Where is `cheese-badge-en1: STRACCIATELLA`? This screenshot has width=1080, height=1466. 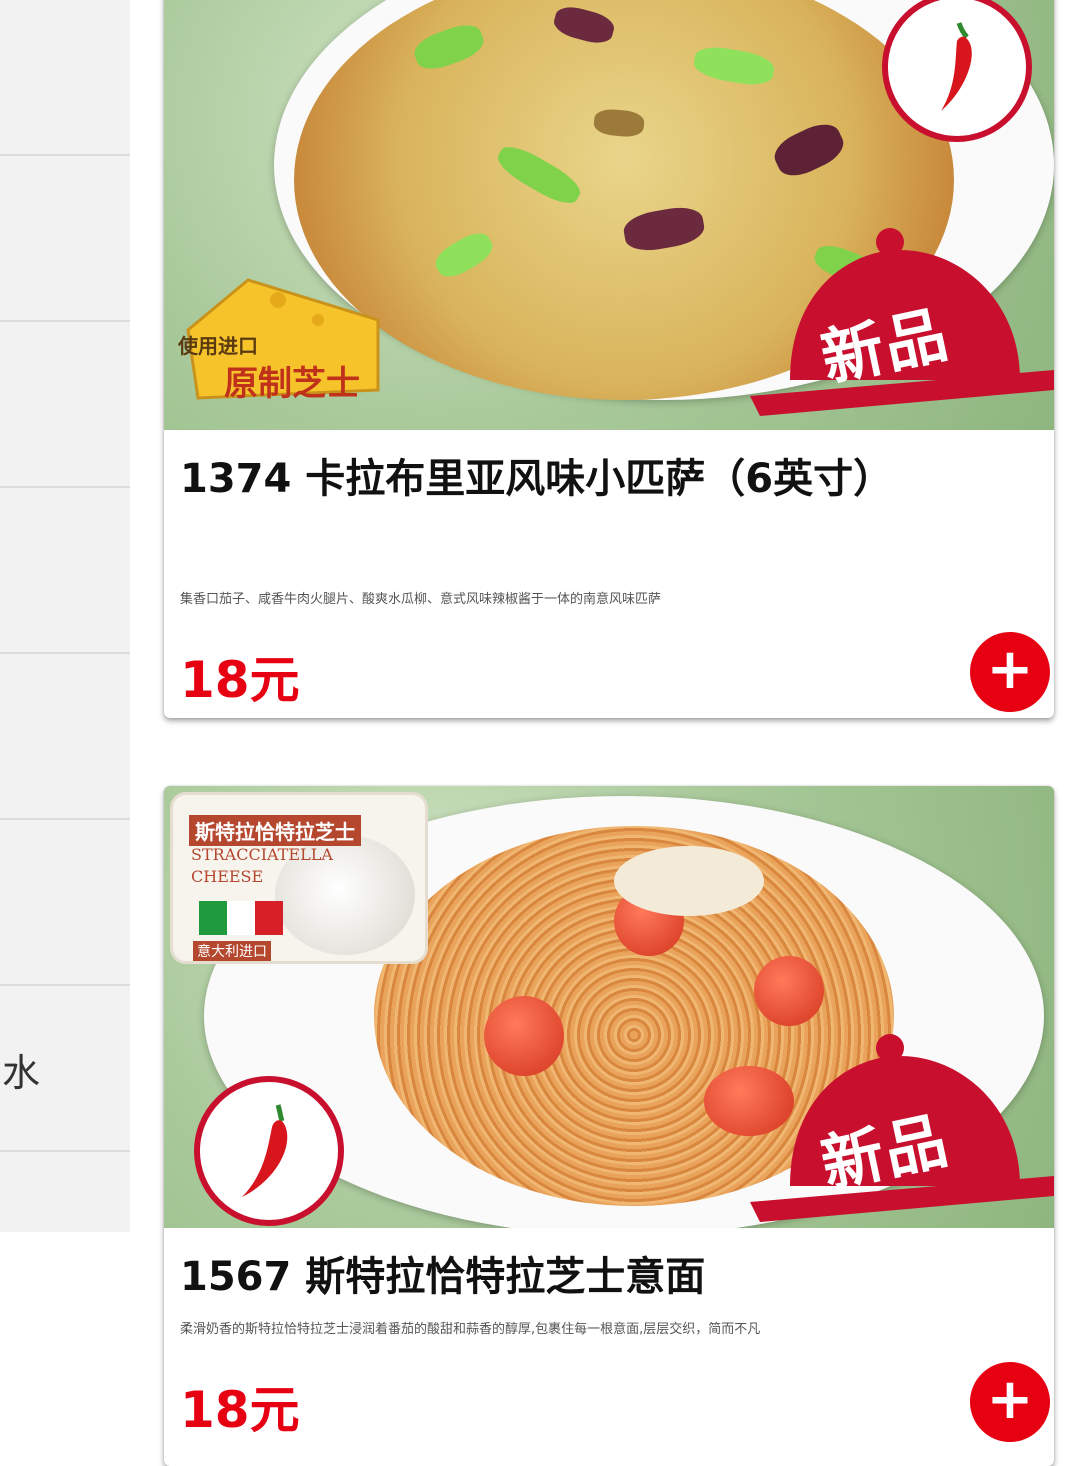 cheese-badge-en1: STRACCIATELLA is located at coordinates (262, 854).